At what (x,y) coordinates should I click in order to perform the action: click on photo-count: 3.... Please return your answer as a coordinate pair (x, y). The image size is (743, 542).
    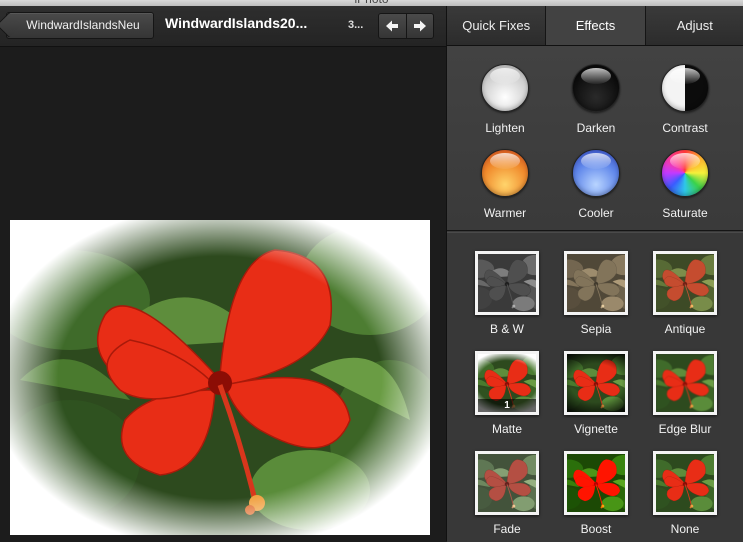
    Looking at the image, I should click on (356, 25).